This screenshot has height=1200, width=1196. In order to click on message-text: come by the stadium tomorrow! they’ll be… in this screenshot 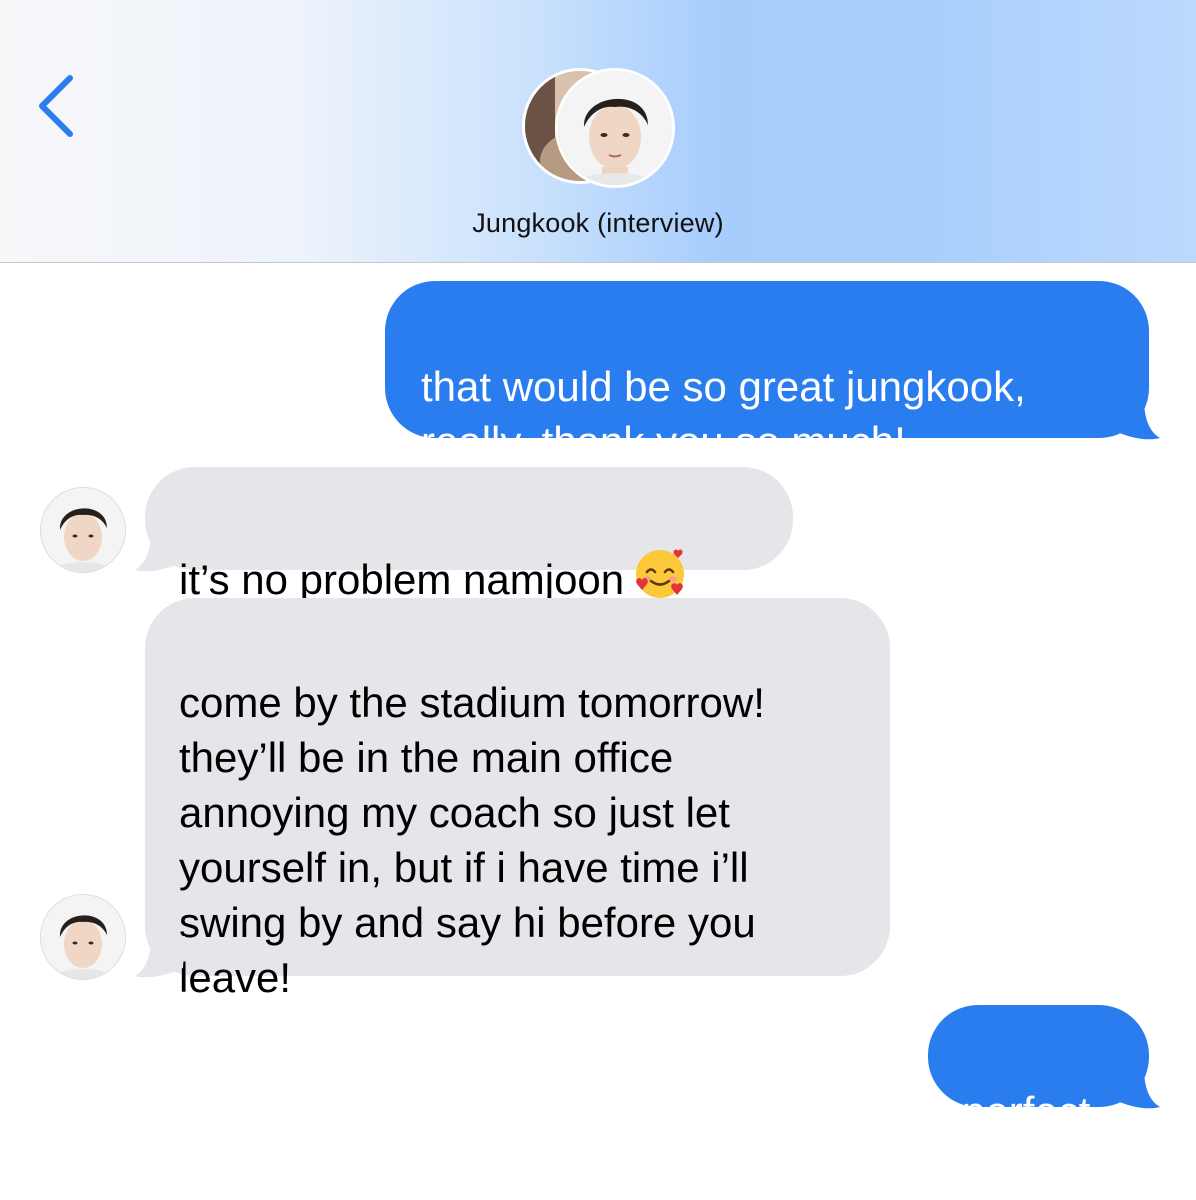, I will do `click(472, 840)`.